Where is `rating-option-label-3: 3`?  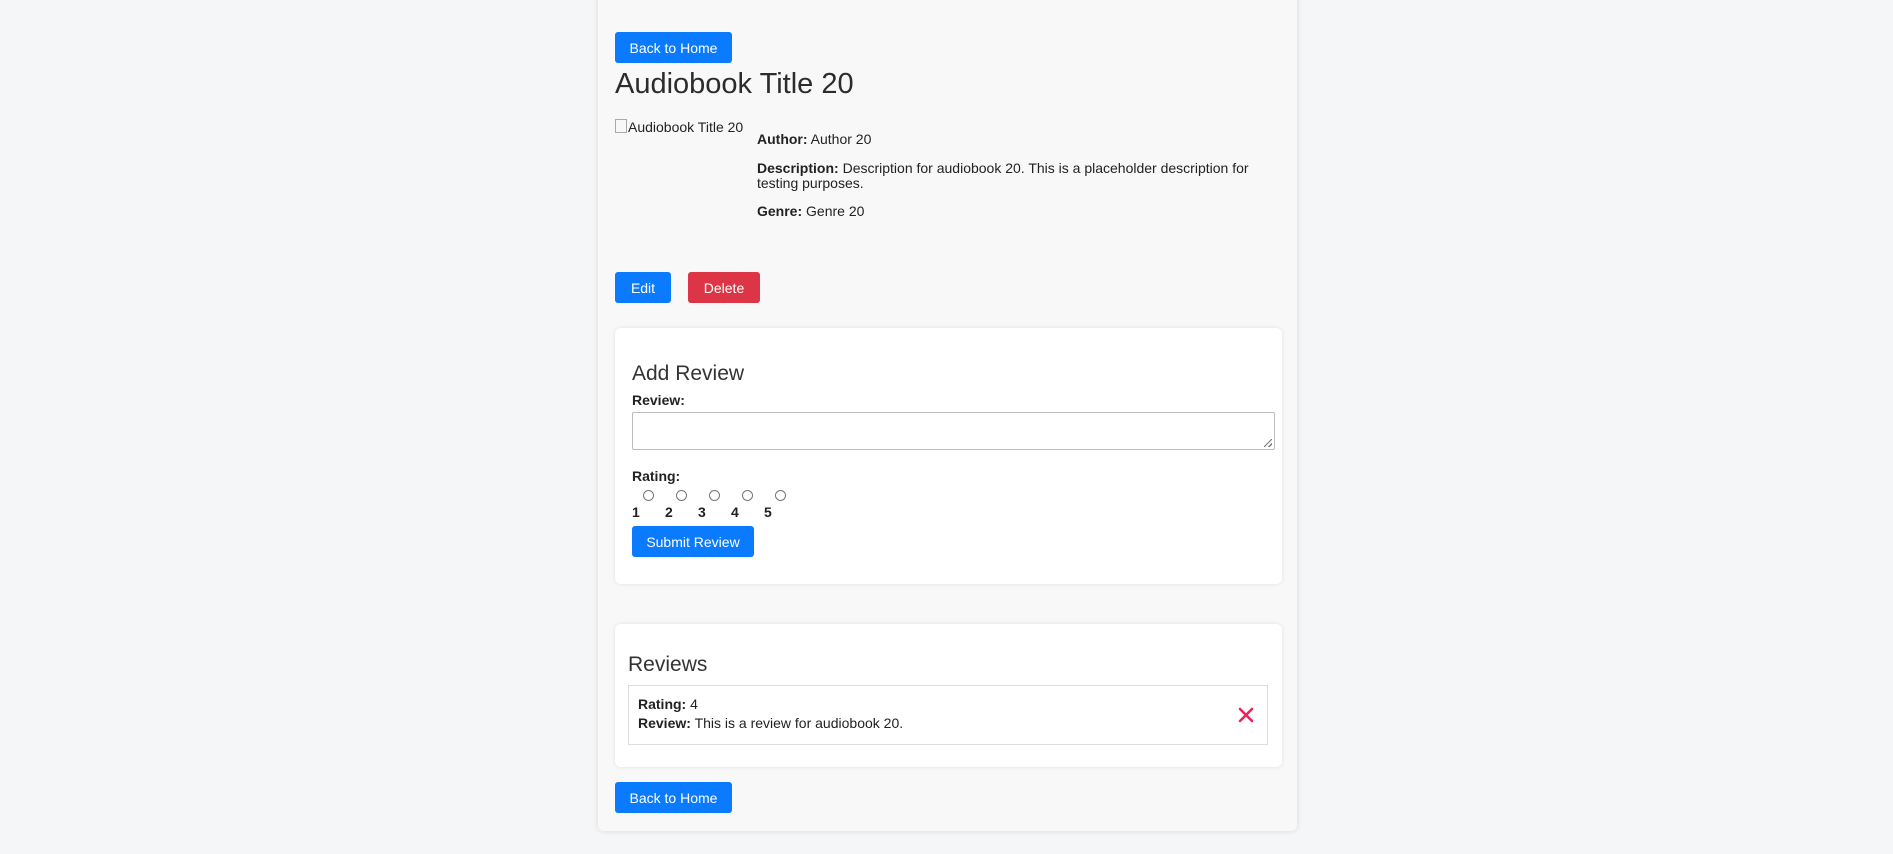
rating-option-label-3: 3 is located at coordinates (702, 512).